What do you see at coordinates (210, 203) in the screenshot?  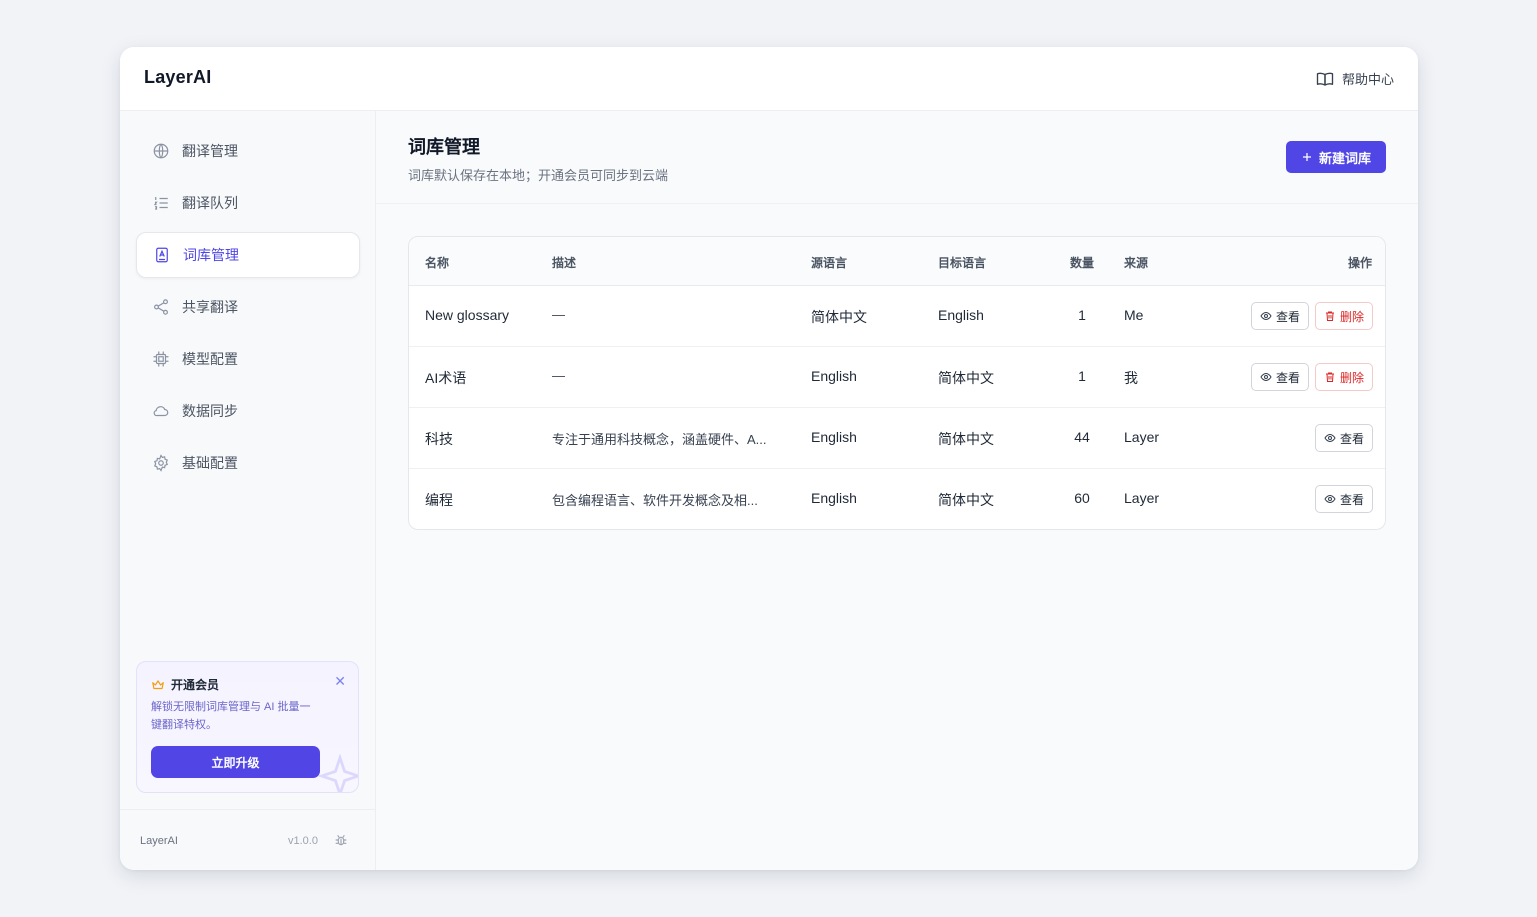 I see `sidebar-item-label: 翻译队列` at bounding box center [210, 203].